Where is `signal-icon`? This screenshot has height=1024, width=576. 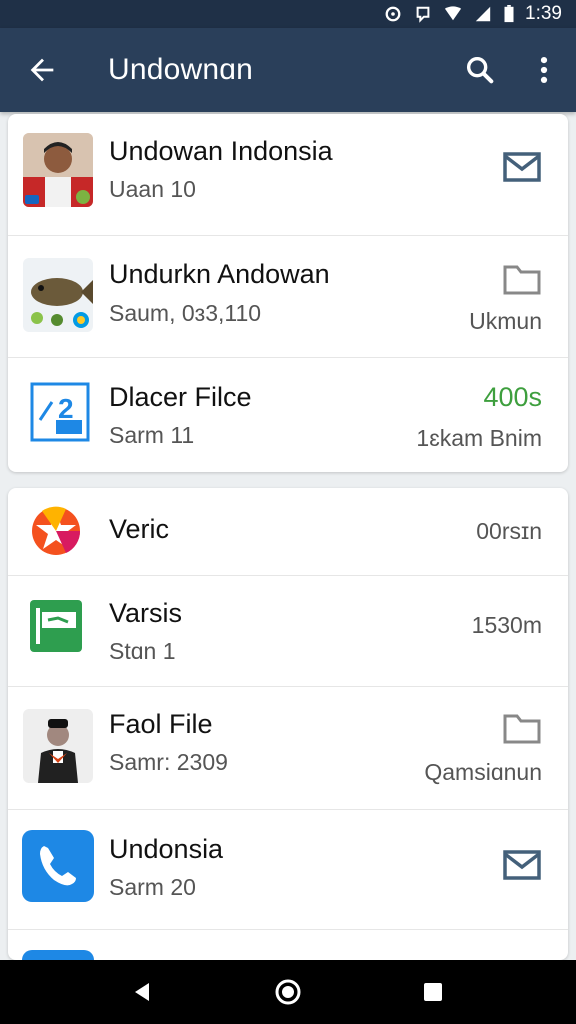
signal-icon is located at coordinates (483, 14).